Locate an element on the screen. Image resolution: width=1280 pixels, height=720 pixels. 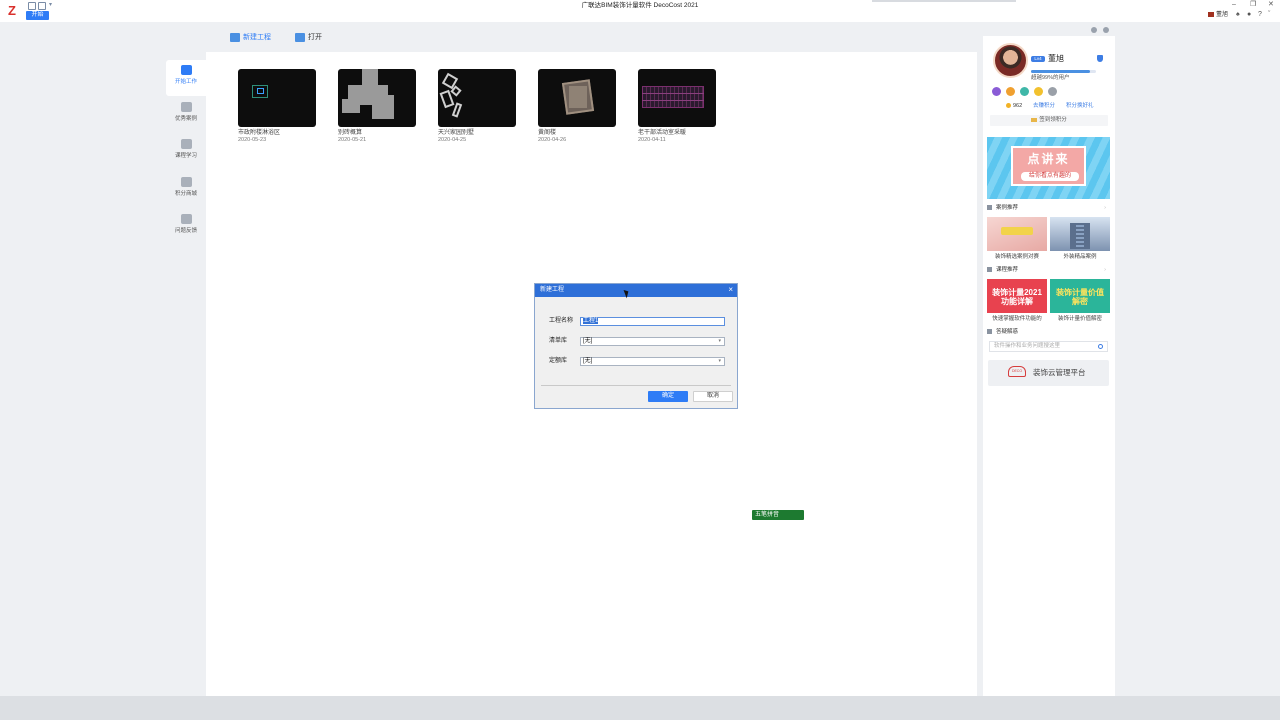
daily-checkin-button: 签到领积分 is located at coordinates (1049, 120).